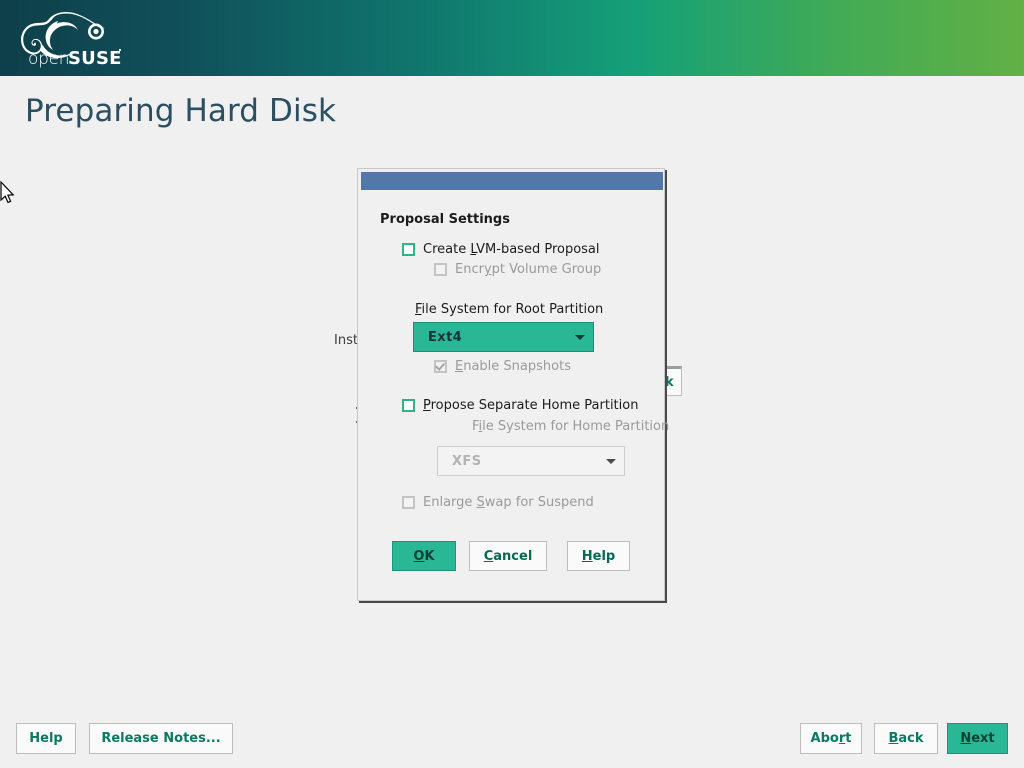 The width and height of the screenshot is (1024, 768). Describe the element at coordinates (531, 405) in the screenshot. I see `checkbox-label-propose-home-partition: Propose Separate Home Partition` at that location.